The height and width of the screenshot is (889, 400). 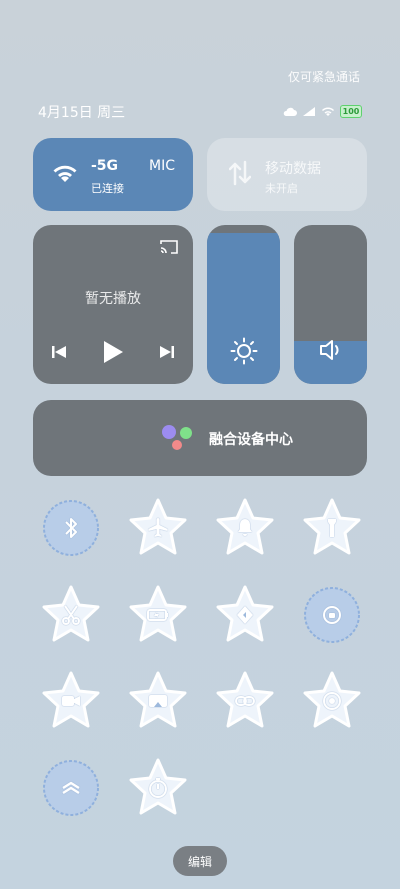 I want to click on brightness-slider, so click(x=243, y=304).